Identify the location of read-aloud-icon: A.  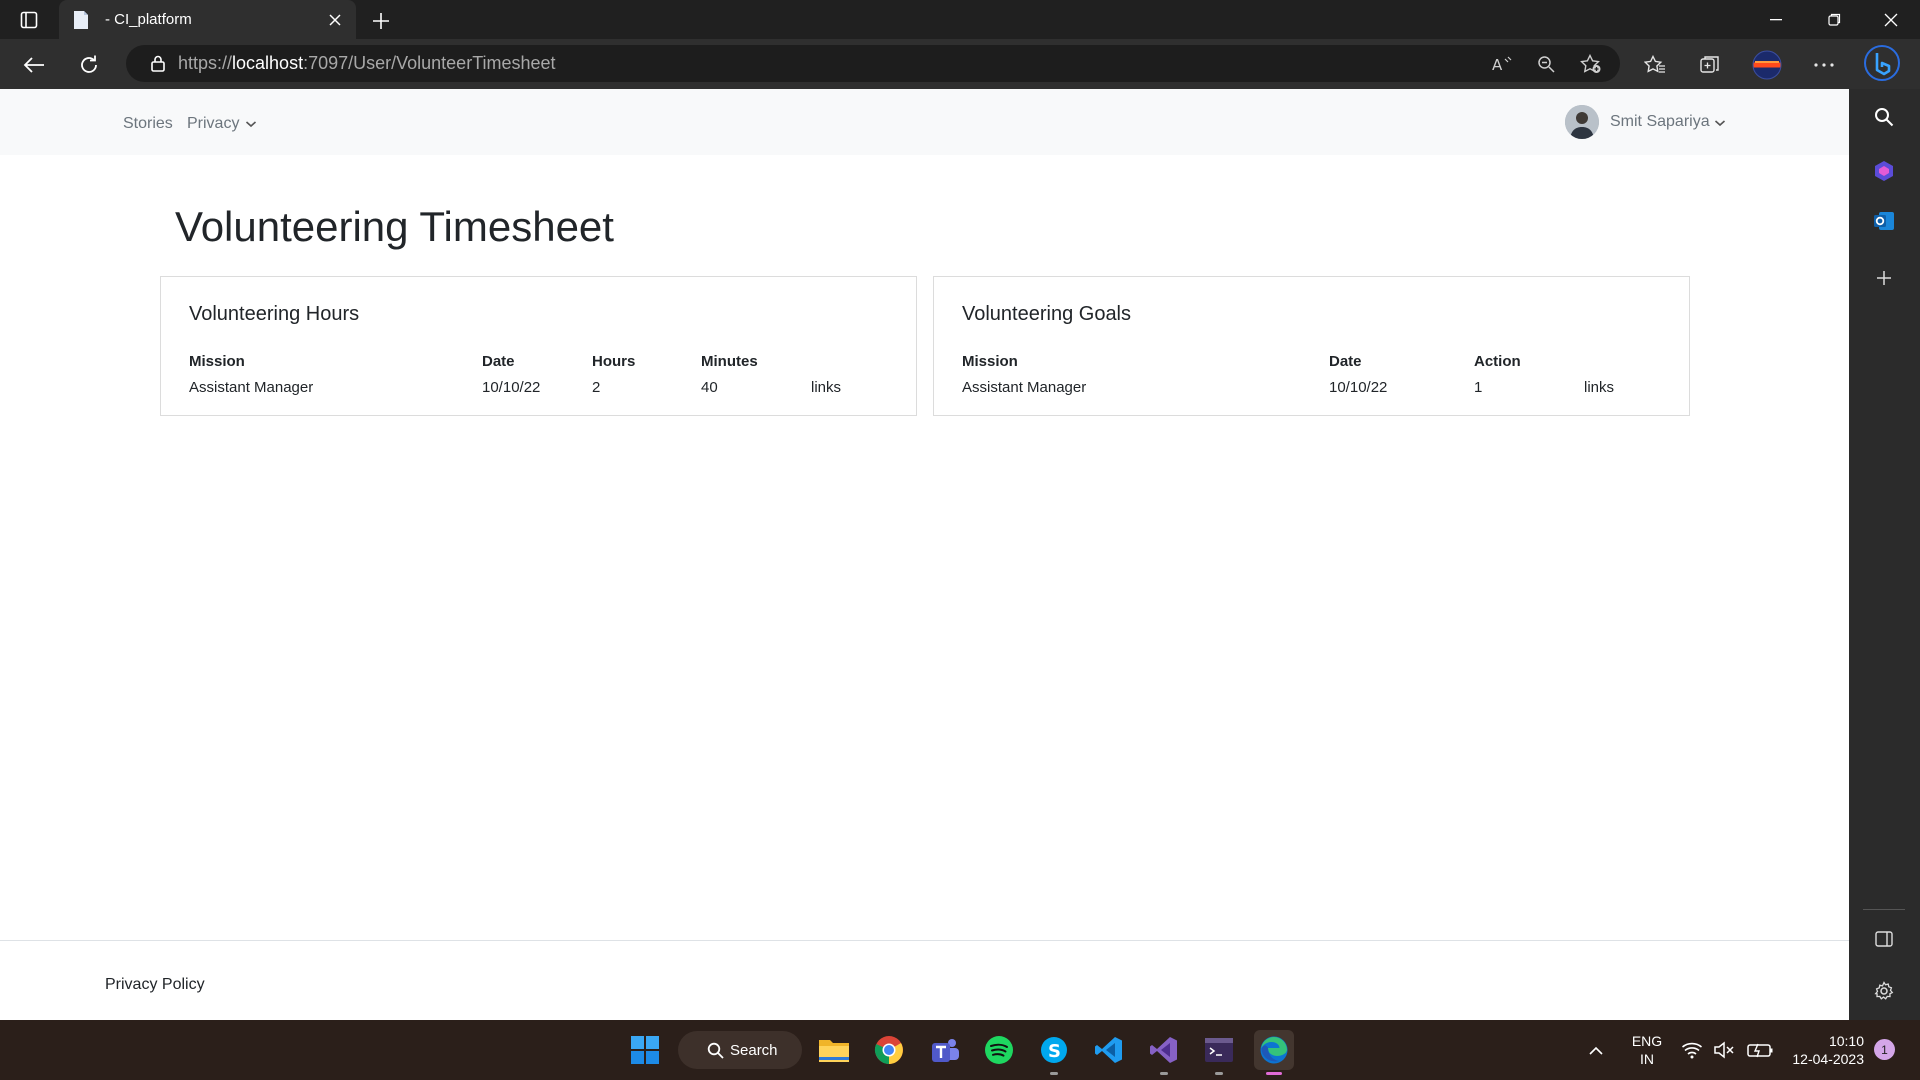
(1502, 64).